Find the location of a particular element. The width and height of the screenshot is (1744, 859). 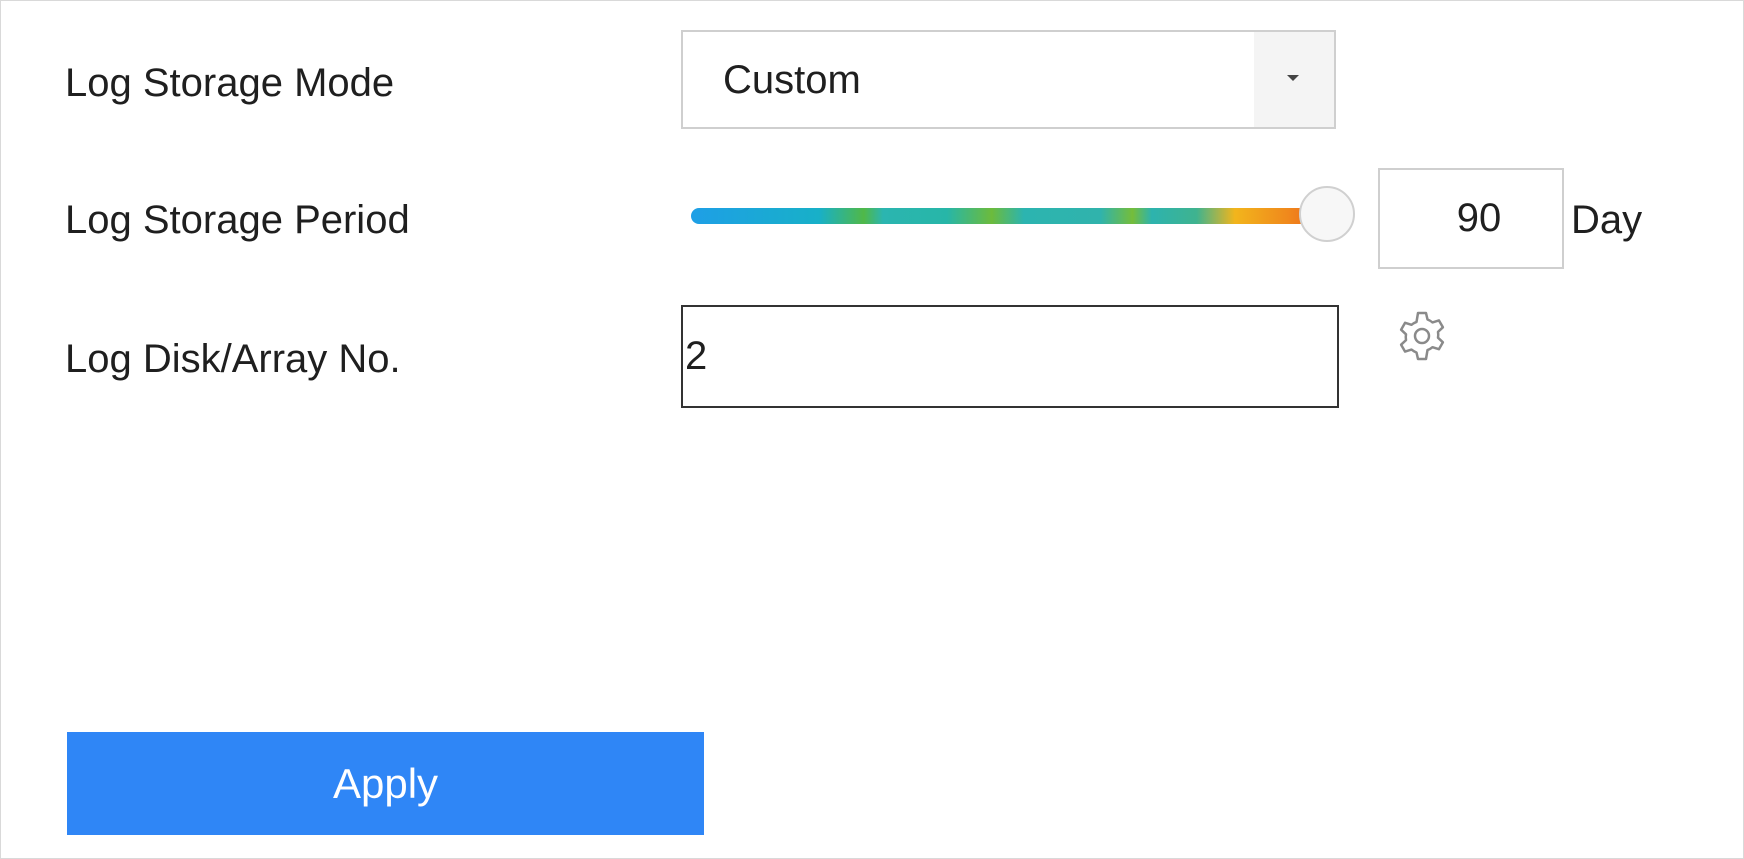

chevron-down-icon is located at coordinates (1293, 78).